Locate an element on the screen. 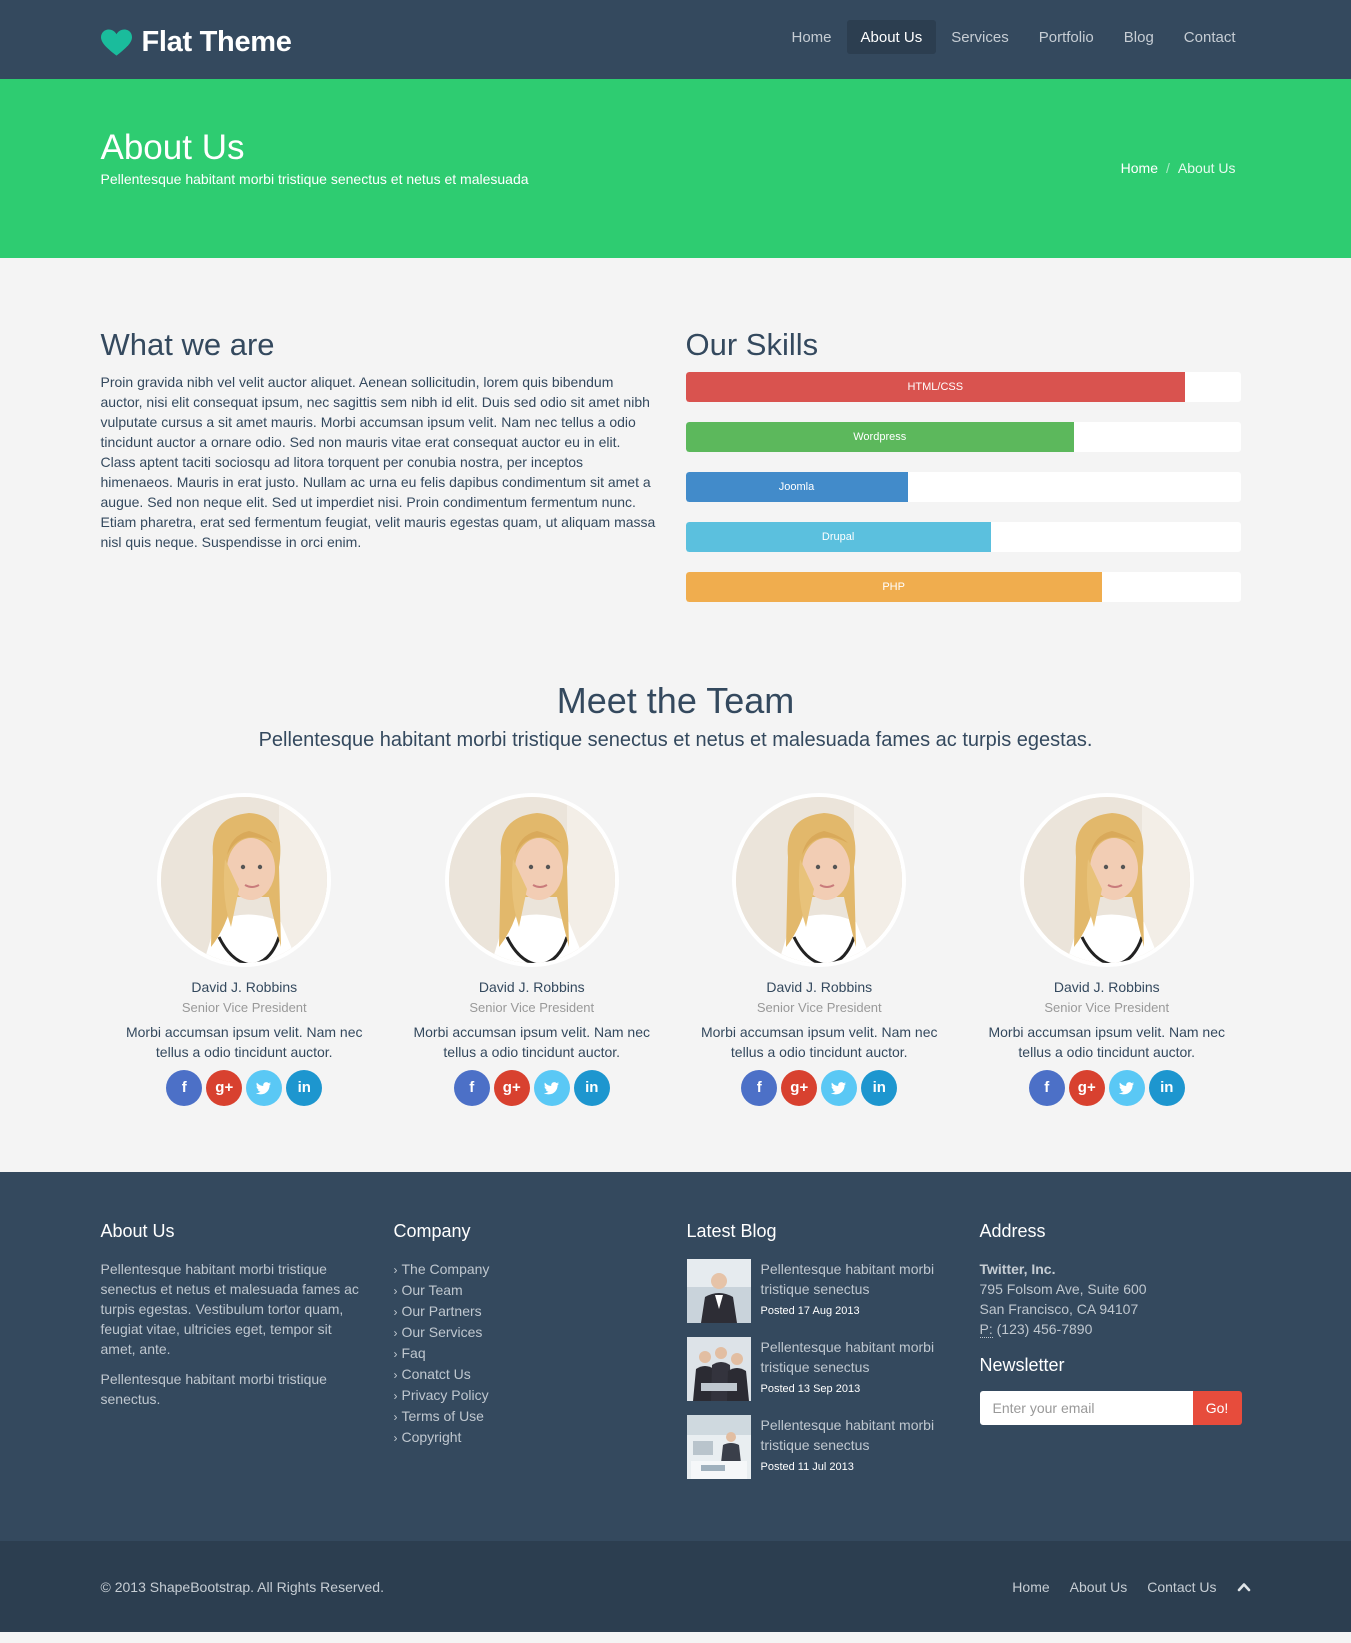  skill-bar: PHP is located at coordinates (893, 587).